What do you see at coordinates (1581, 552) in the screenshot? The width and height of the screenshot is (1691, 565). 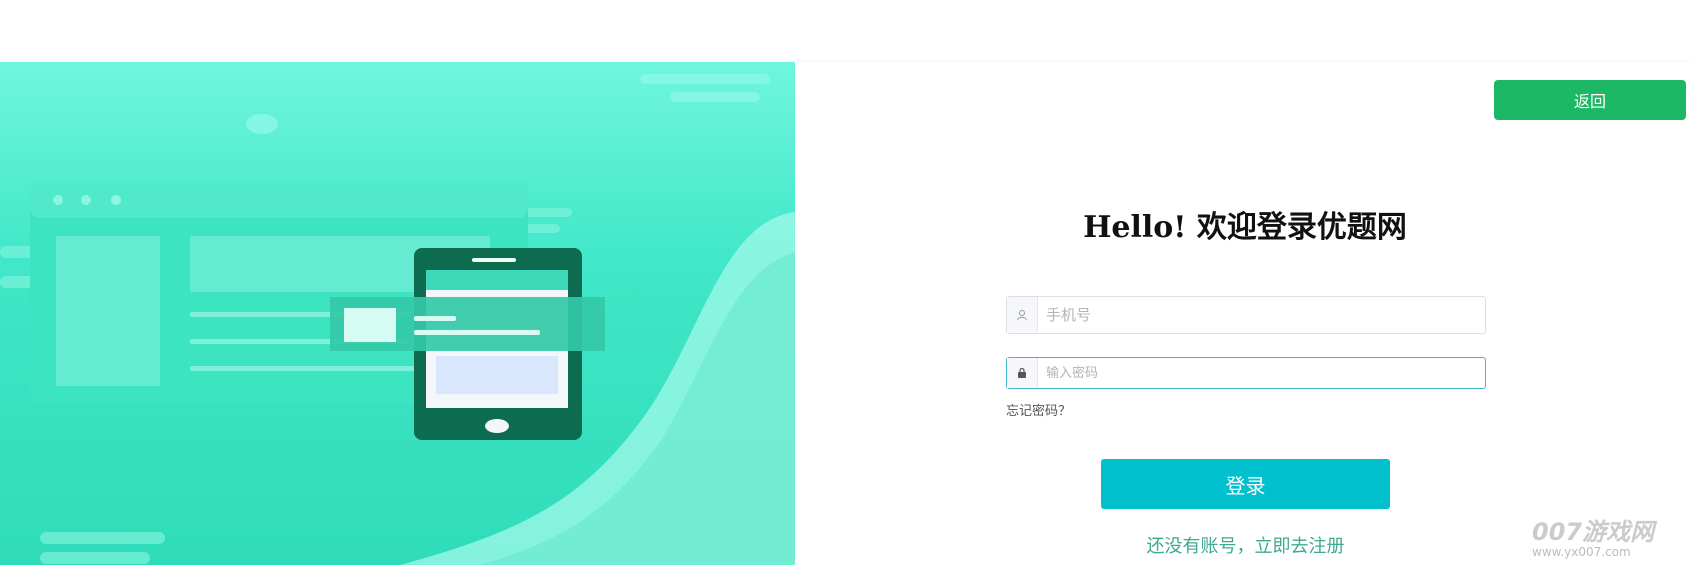 I see `watermark-url: www.yx007.com` at bounding box center [1581, 552].